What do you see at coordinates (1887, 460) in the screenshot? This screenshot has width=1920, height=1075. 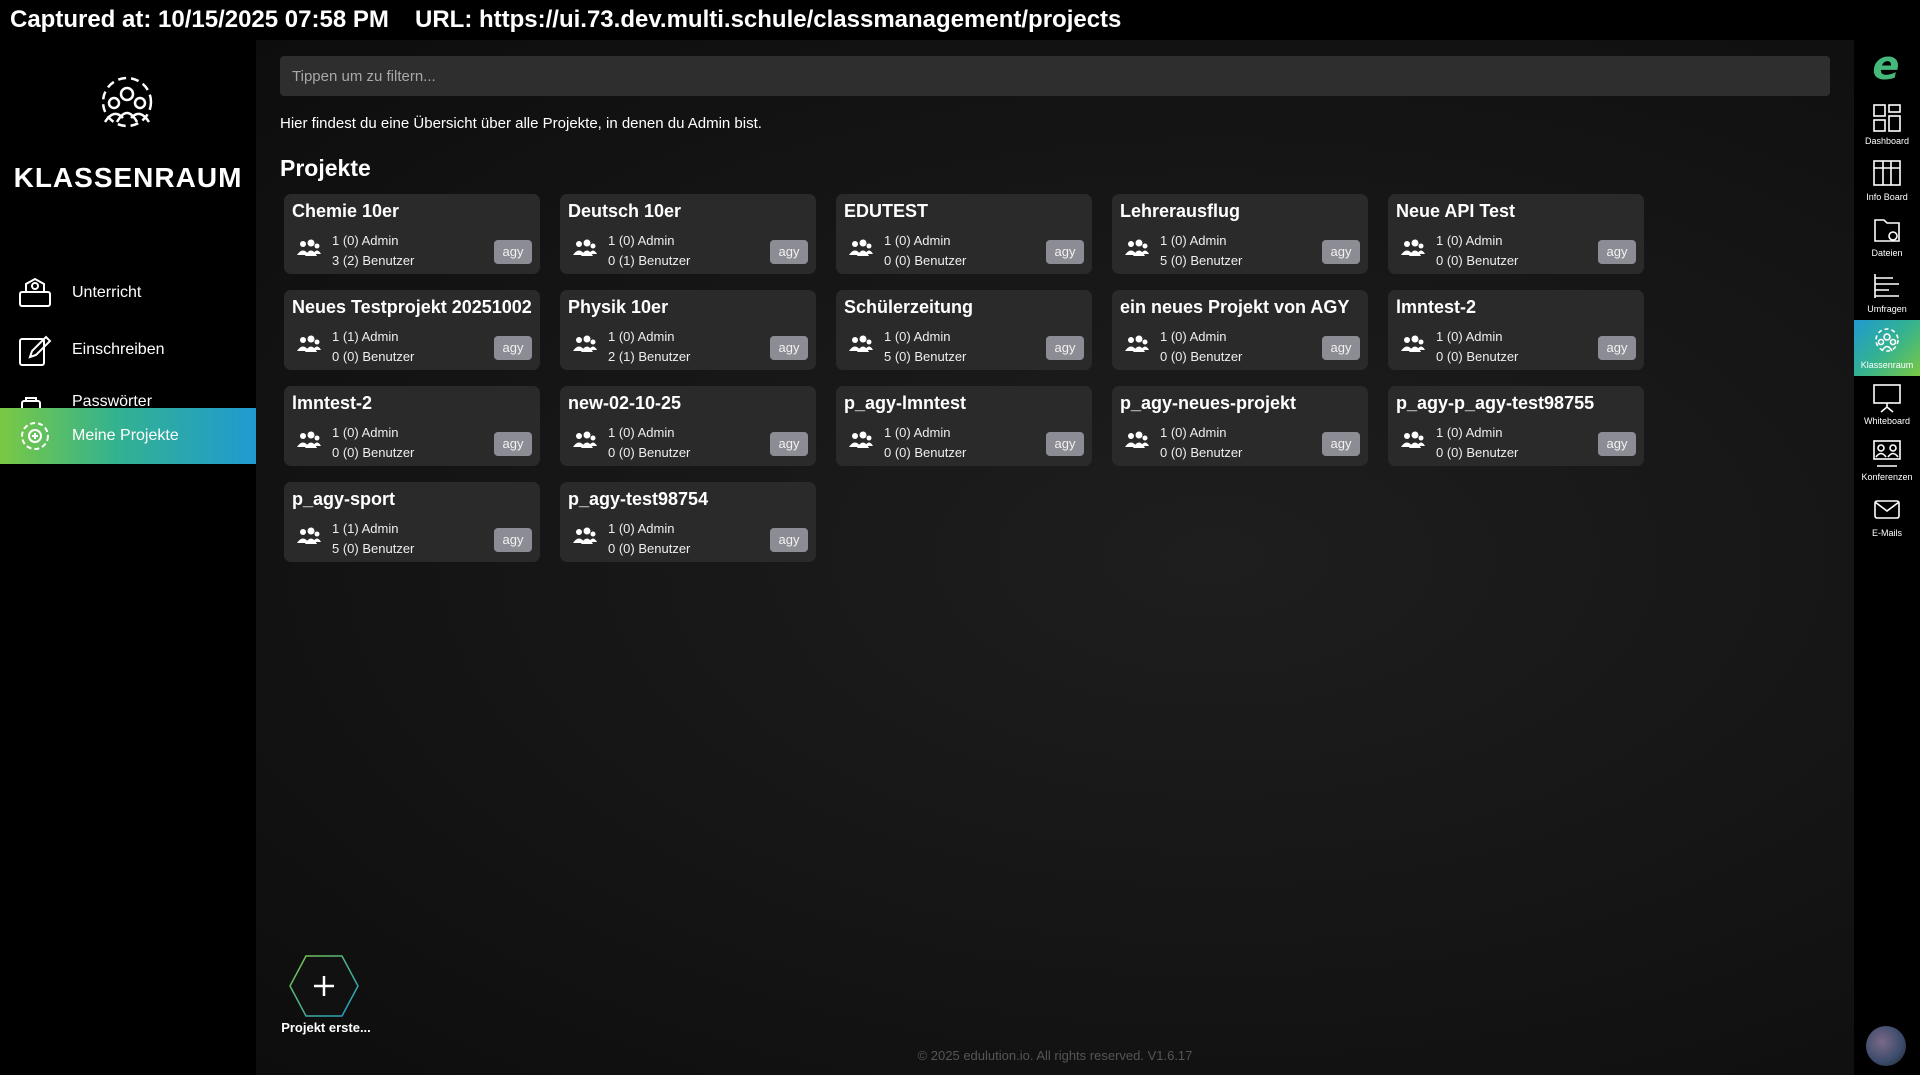 I see `right-nav-konferenzen: Konferenzen` at bounding box center [1887, 460].